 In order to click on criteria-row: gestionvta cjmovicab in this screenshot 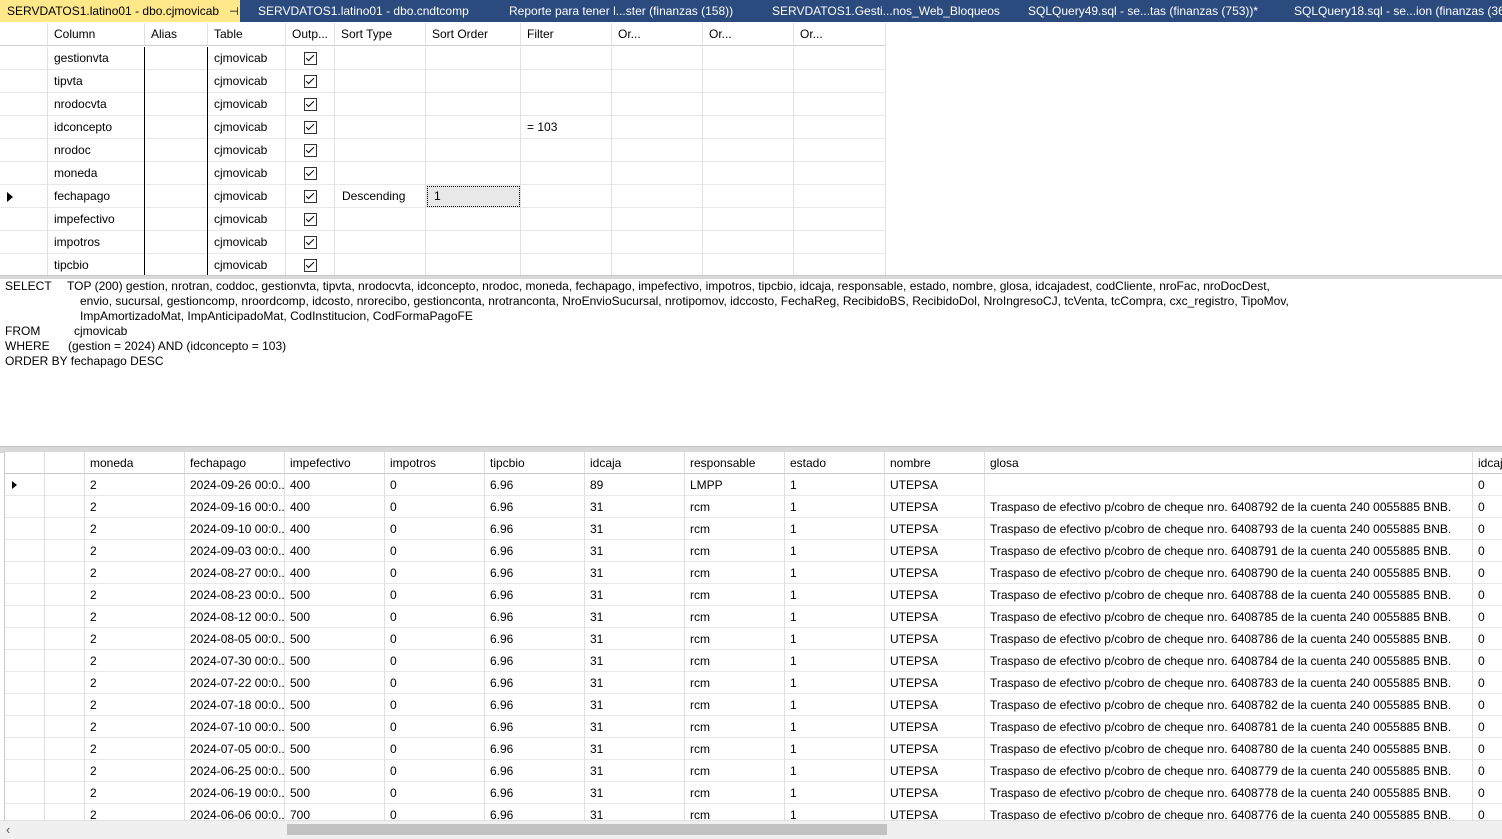, I will do `click(443, 58)`.